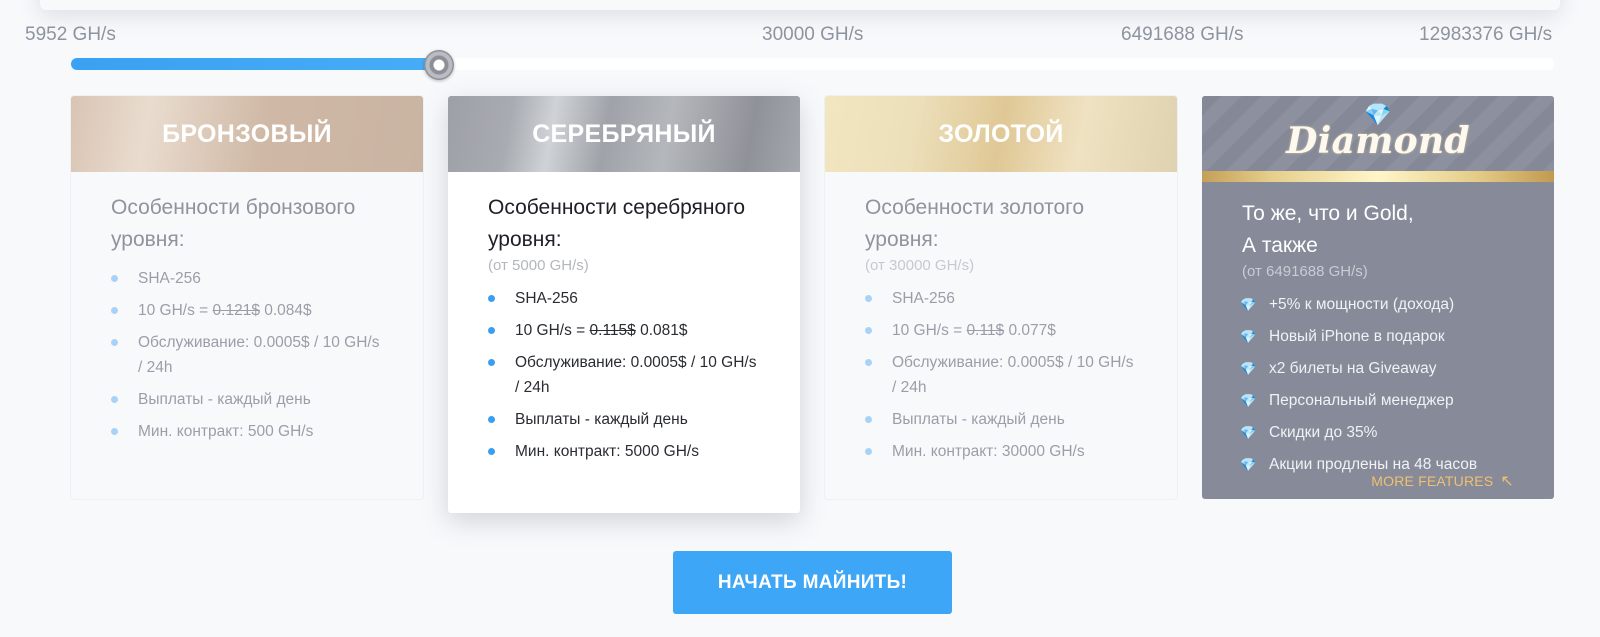 Image resolution: width=1600 pixels, height=637 pixels. What do you see at coordinates (617, 223) in the screenshot?
I see `plan-heading: Особенности серебряного уровня:` at bounding box center [617, 223].